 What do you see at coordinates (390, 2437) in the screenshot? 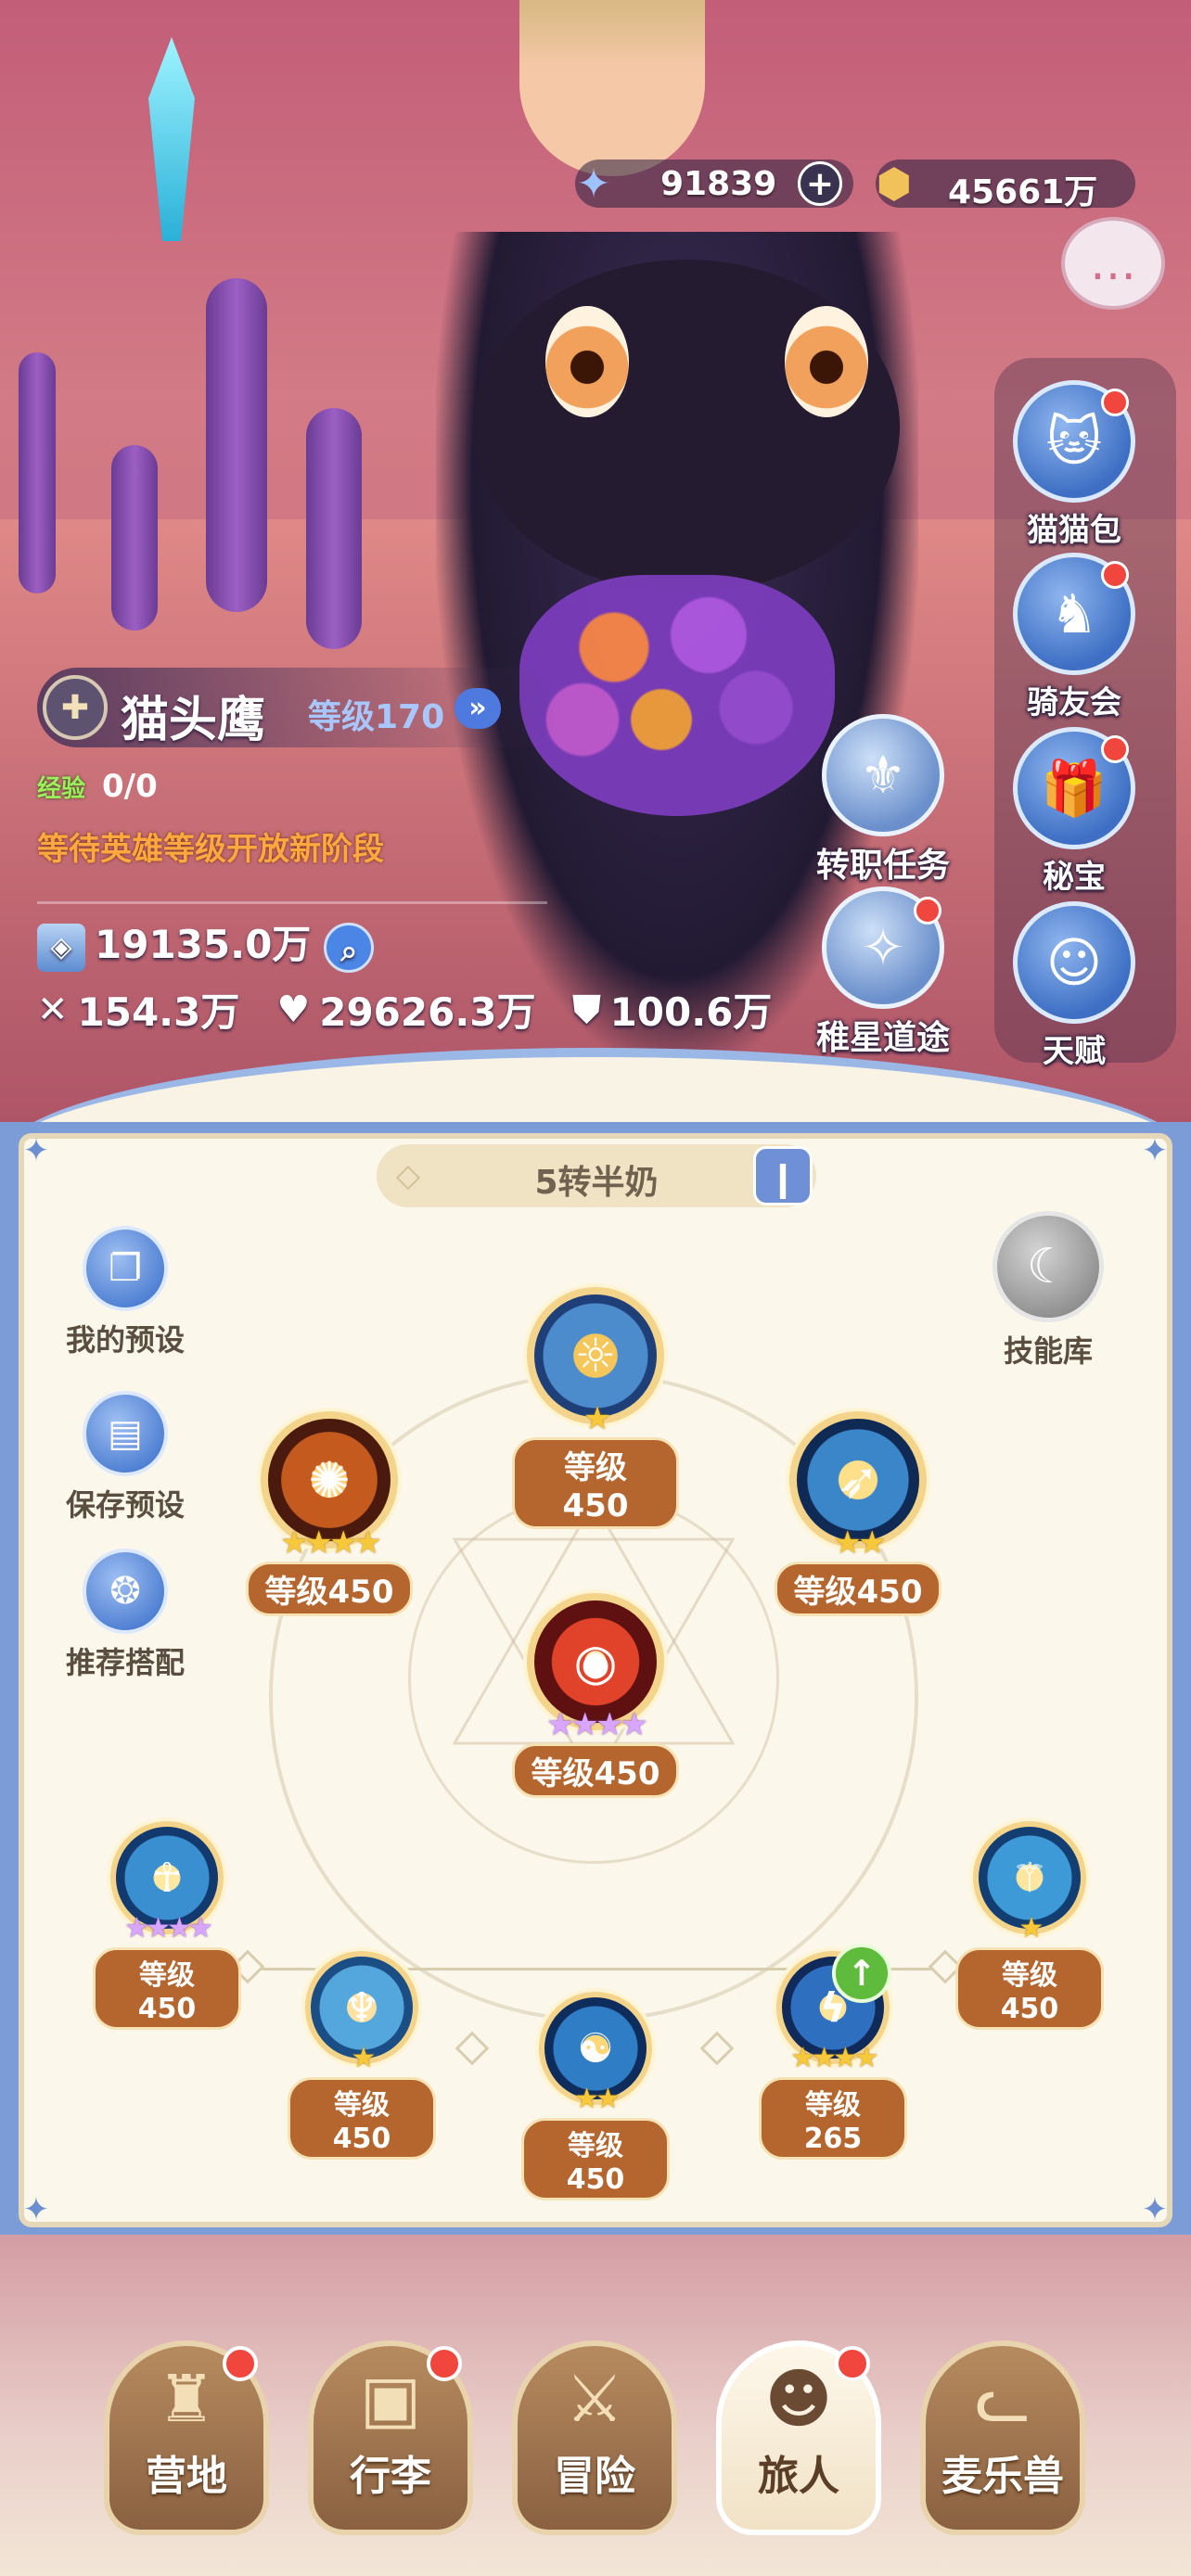
I see `nav-luggage: ▣ 行李` at bounding box center [390, 2437].